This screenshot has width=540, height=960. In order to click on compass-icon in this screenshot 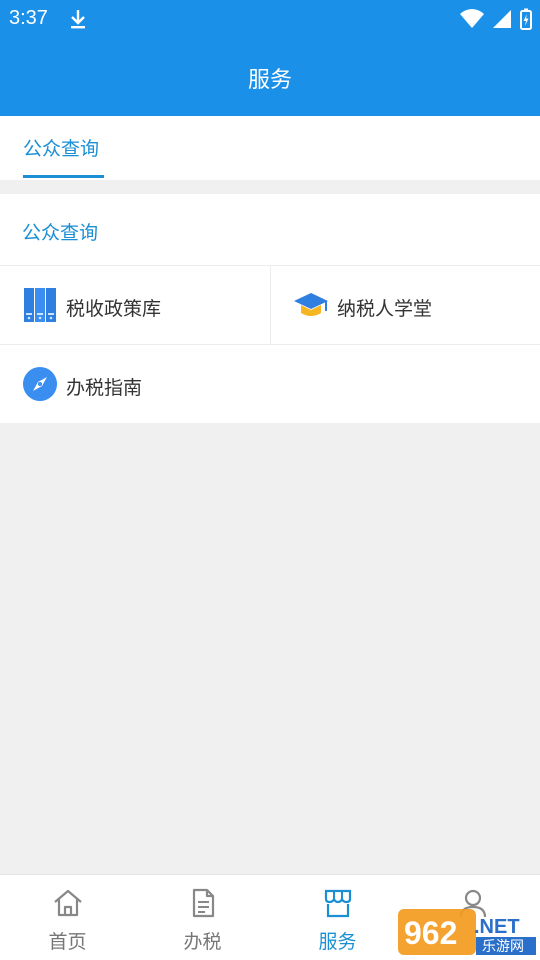, I will do `click(40, 384)`.